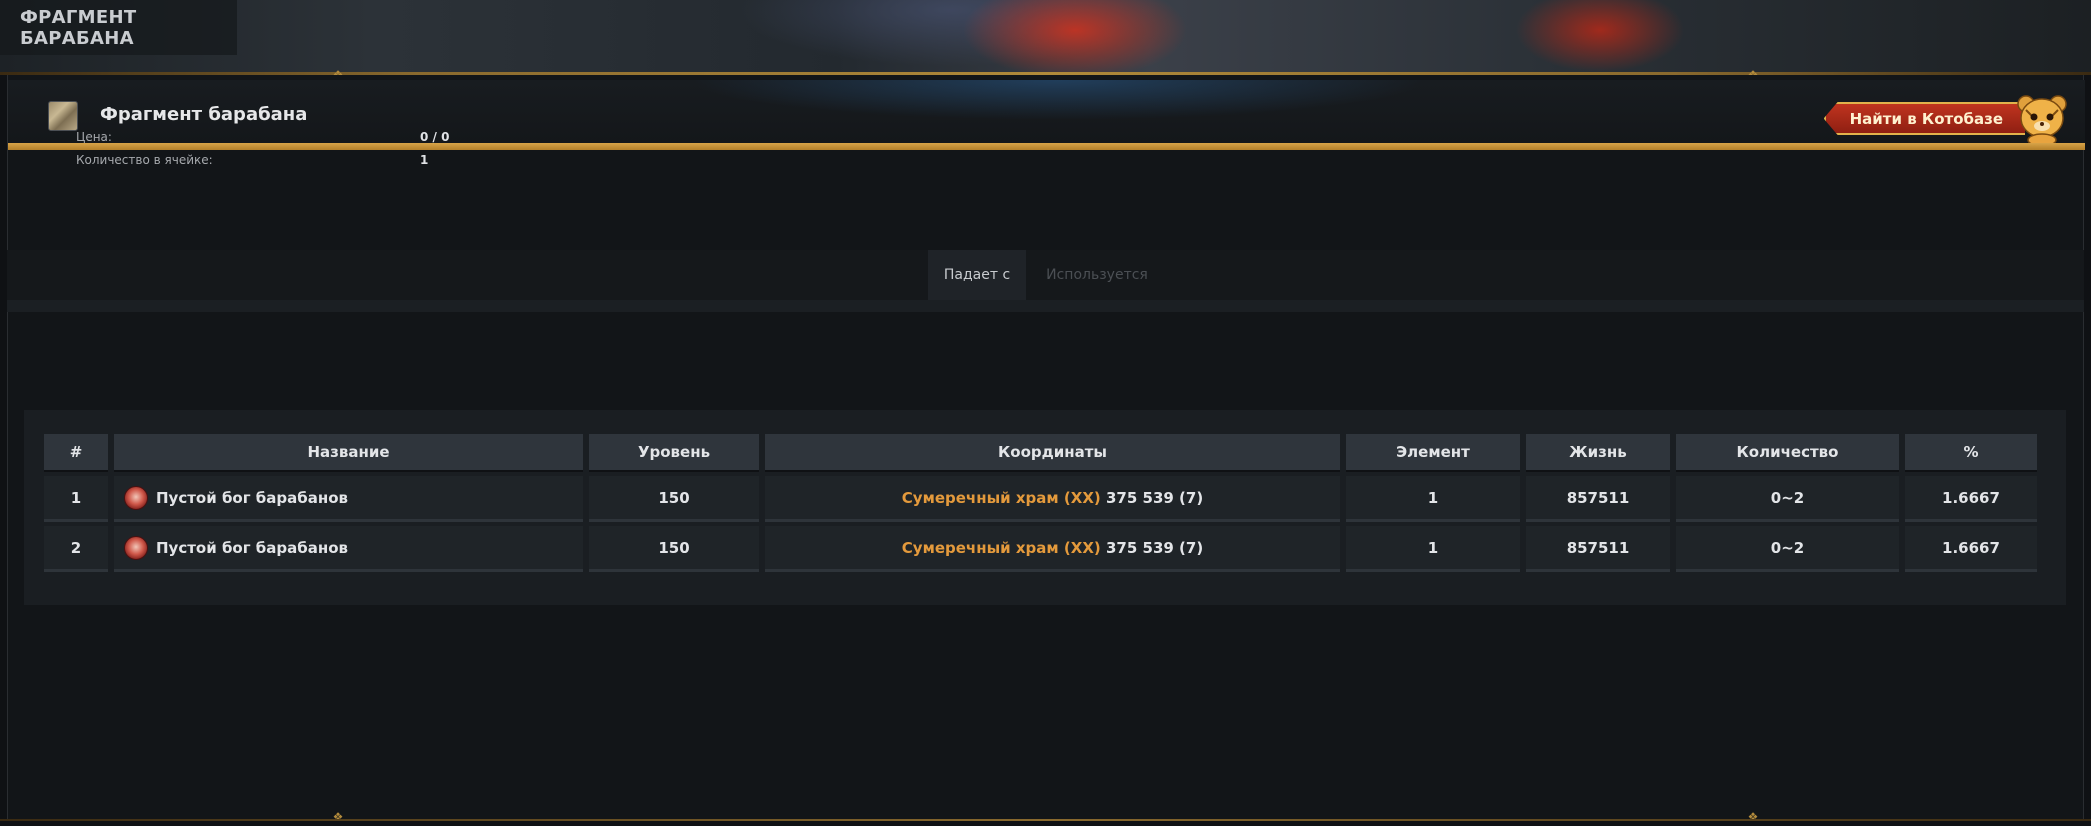  I want to click on property-label: Цена:, so click(94, 136).